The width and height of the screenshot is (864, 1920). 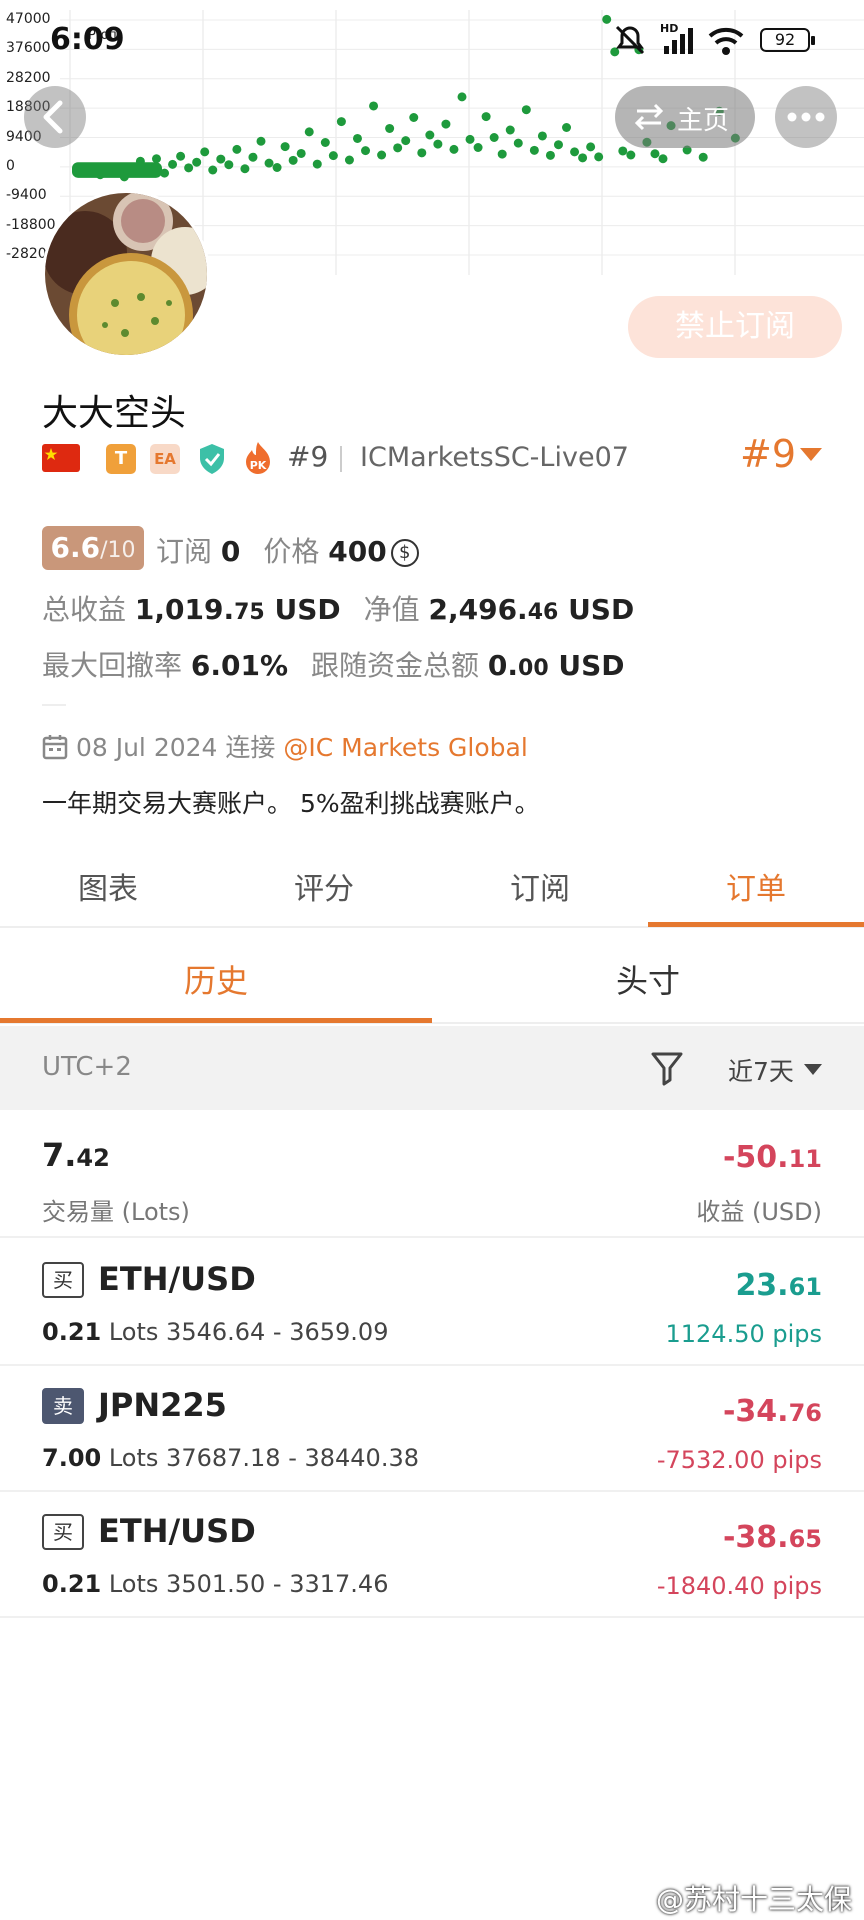 What do you see at coordinates (667, 1070) in the screenshot?
I see `filter-icon` at bounding box center [667, 1070].